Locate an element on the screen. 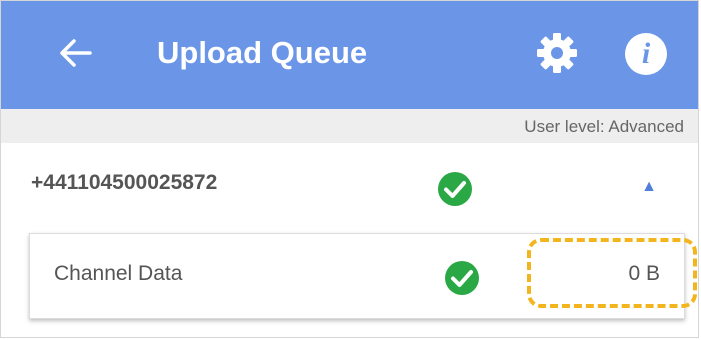 The image size is (701, 340). back-button is located at coordinates (75, 53).